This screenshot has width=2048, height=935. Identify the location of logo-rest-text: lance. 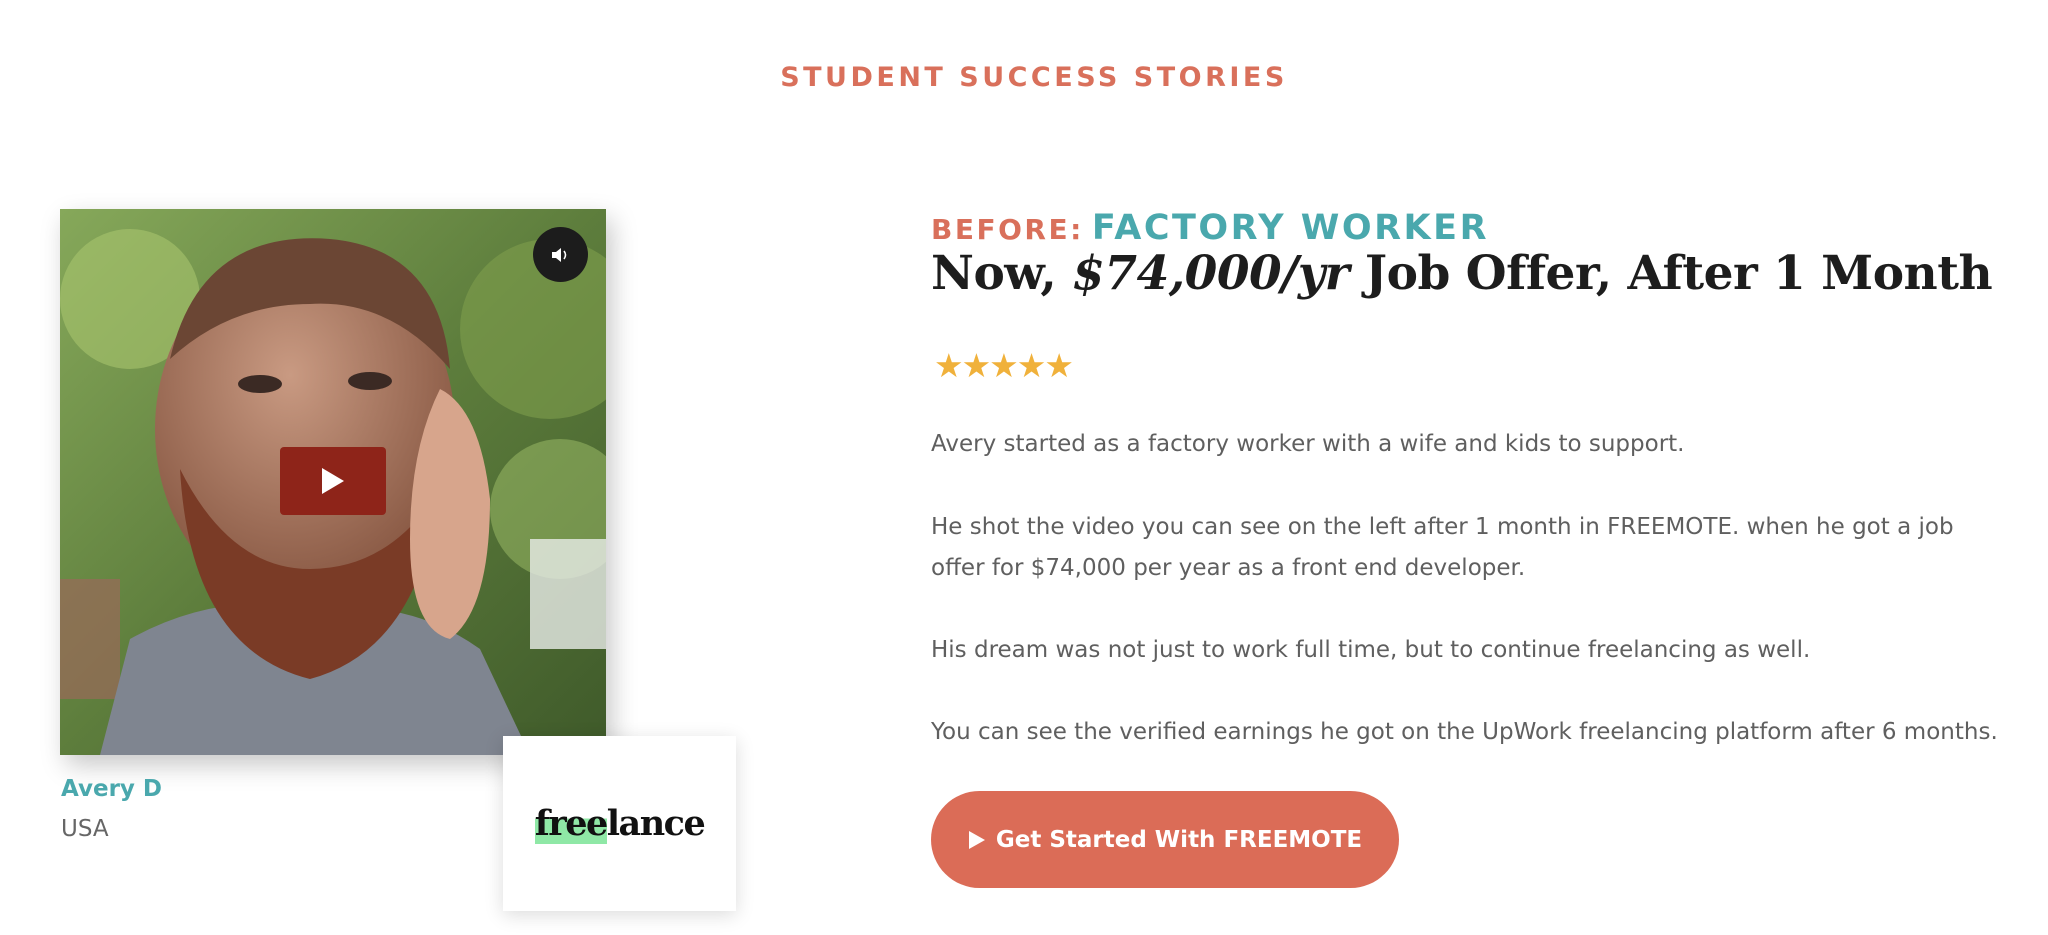
(656, 823).